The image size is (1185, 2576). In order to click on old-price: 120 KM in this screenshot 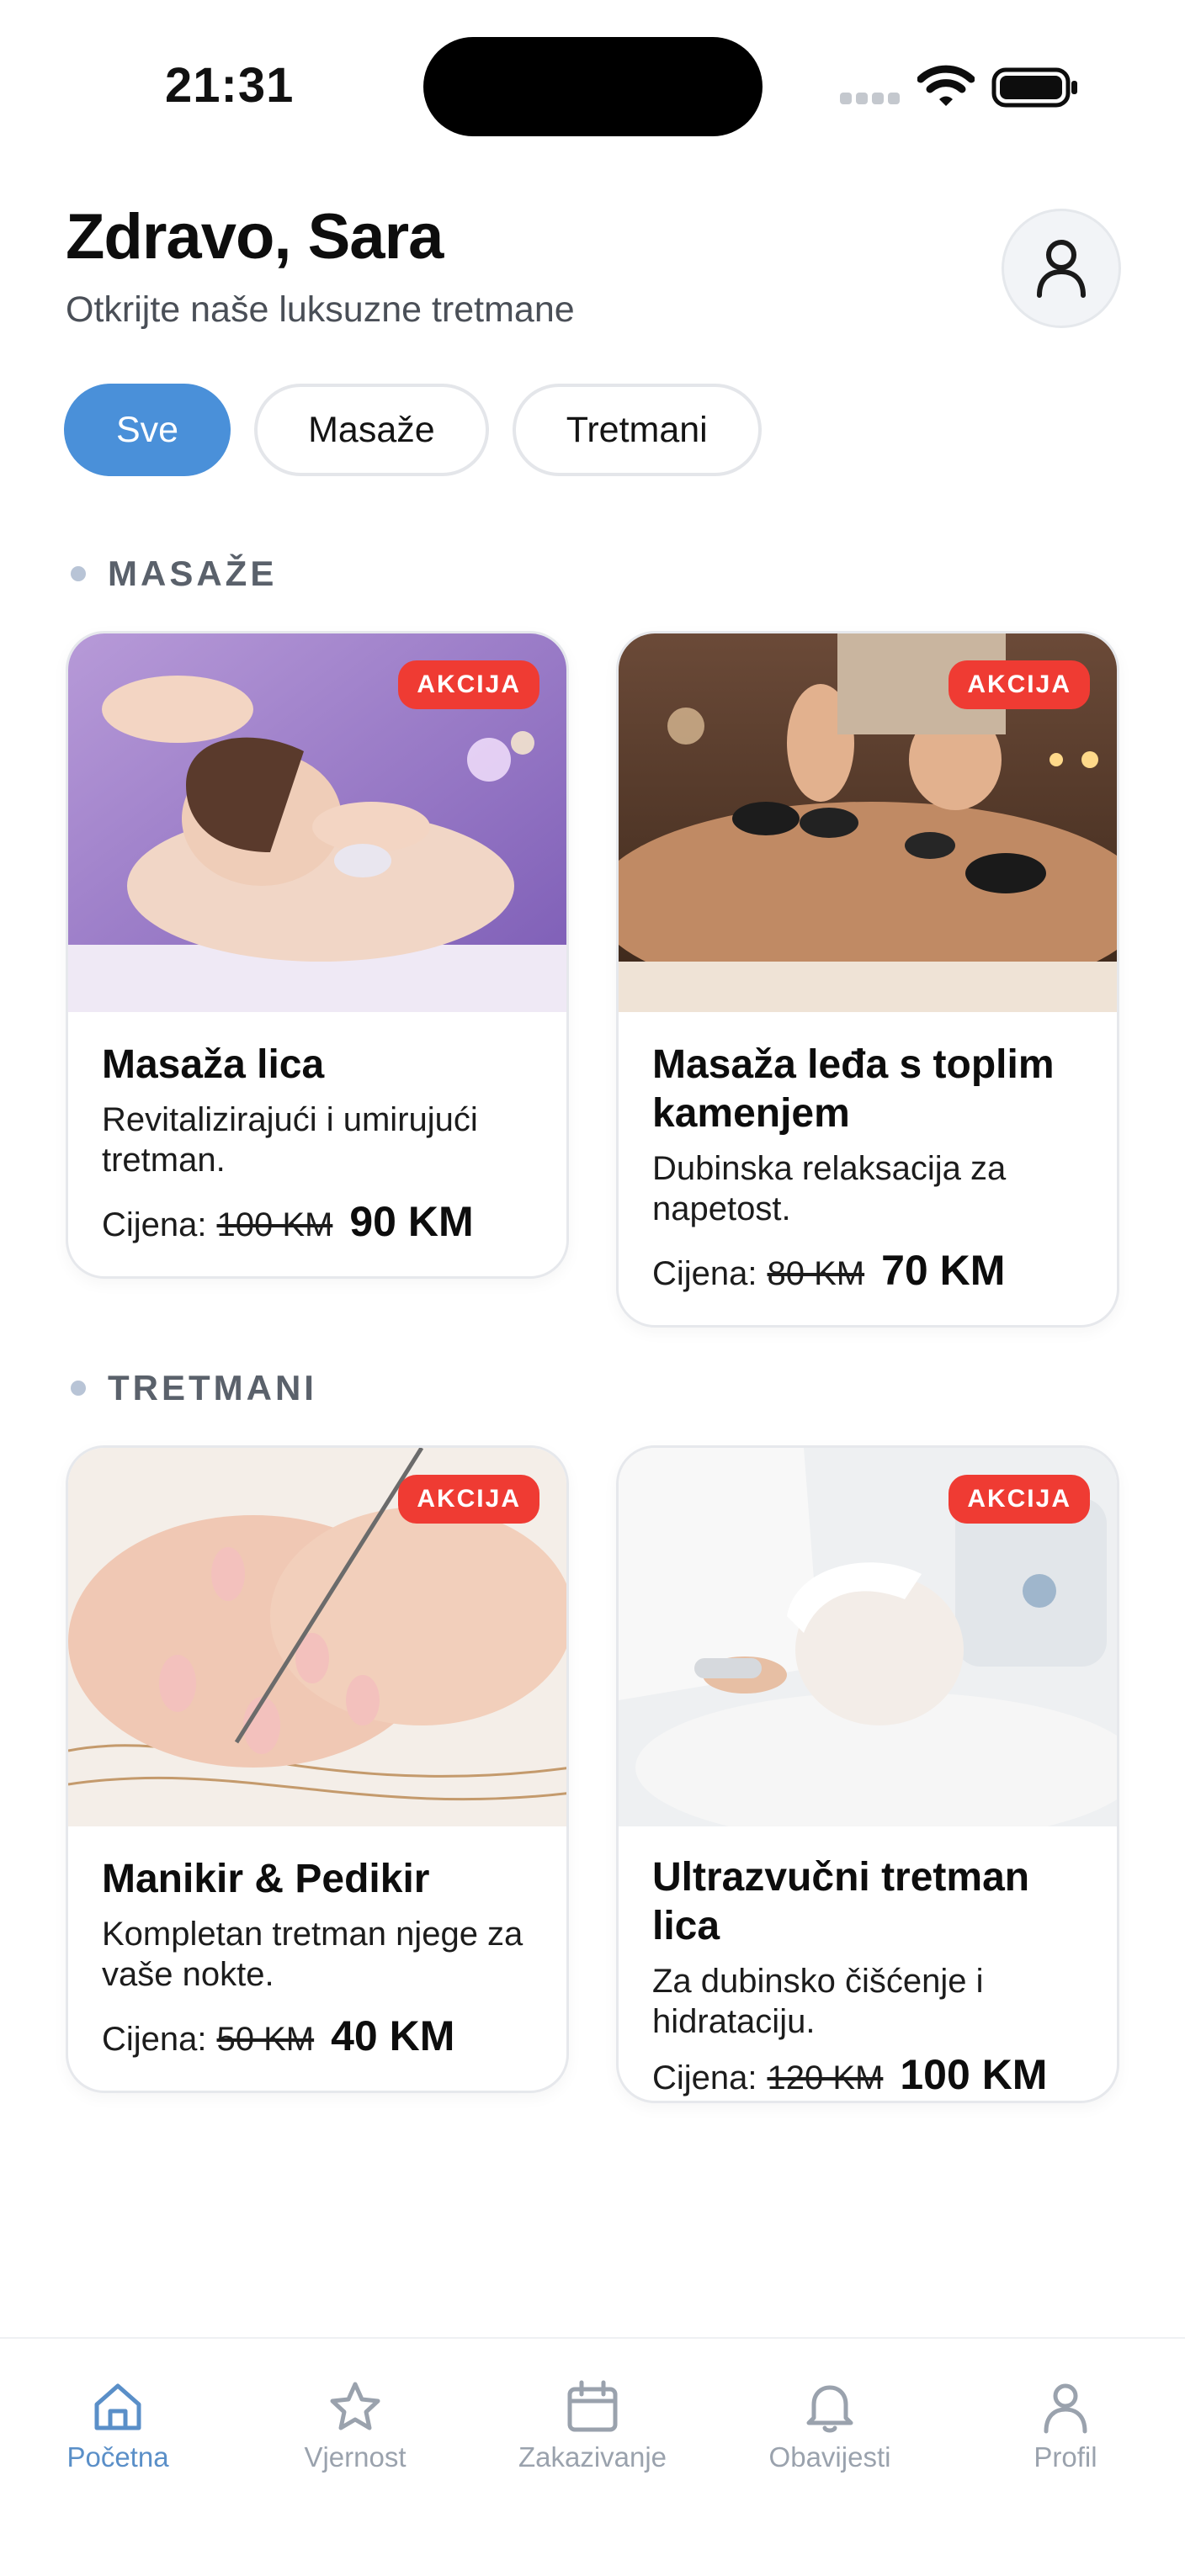, I will do `click(825, 2077)`.